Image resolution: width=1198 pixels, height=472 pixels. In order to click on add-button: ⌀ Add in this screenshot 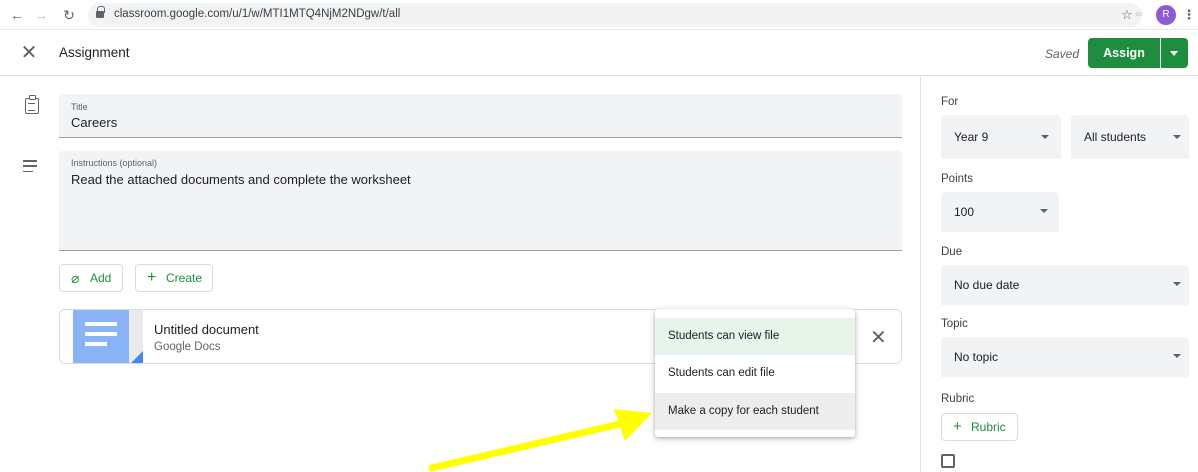, I will do `click(91, 278)`.